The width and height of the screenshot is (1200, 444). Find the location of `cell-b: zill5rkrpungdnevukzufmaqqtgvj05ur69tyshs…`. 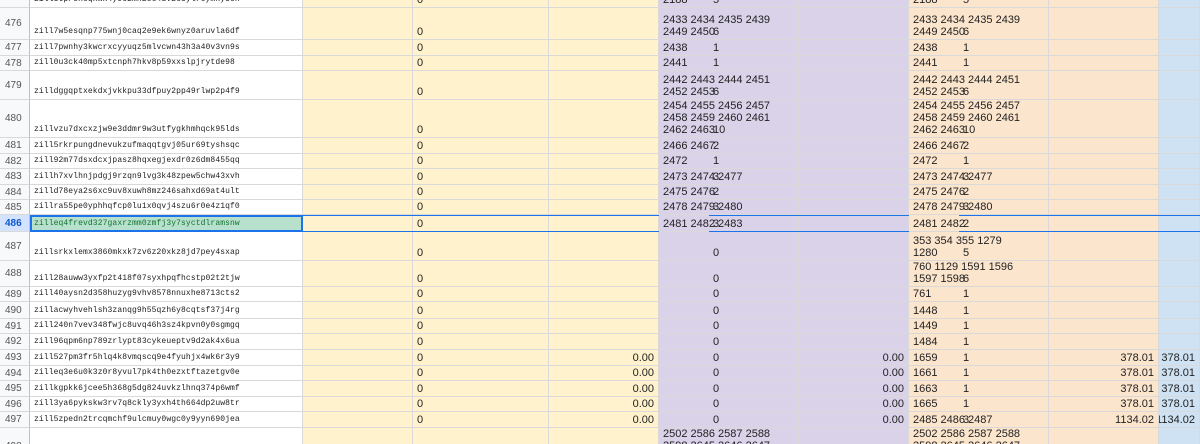

cell-b: zill5rkrpungdnevukzufmaqqtgvj05ur69tyshs… is located at coordinates (166, 146).